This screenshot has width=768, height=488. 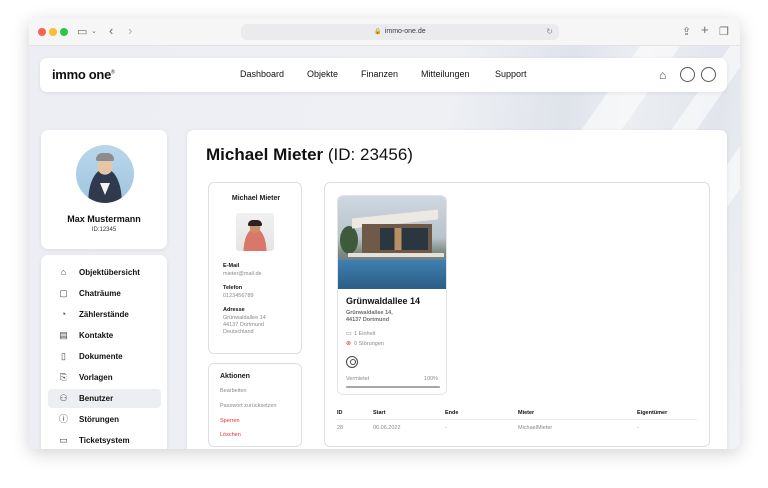 What do you see at coordinates (233, 391) in the screenshot?
I see `edit-link: Bearbeiten` at bounding box center [233, 391].